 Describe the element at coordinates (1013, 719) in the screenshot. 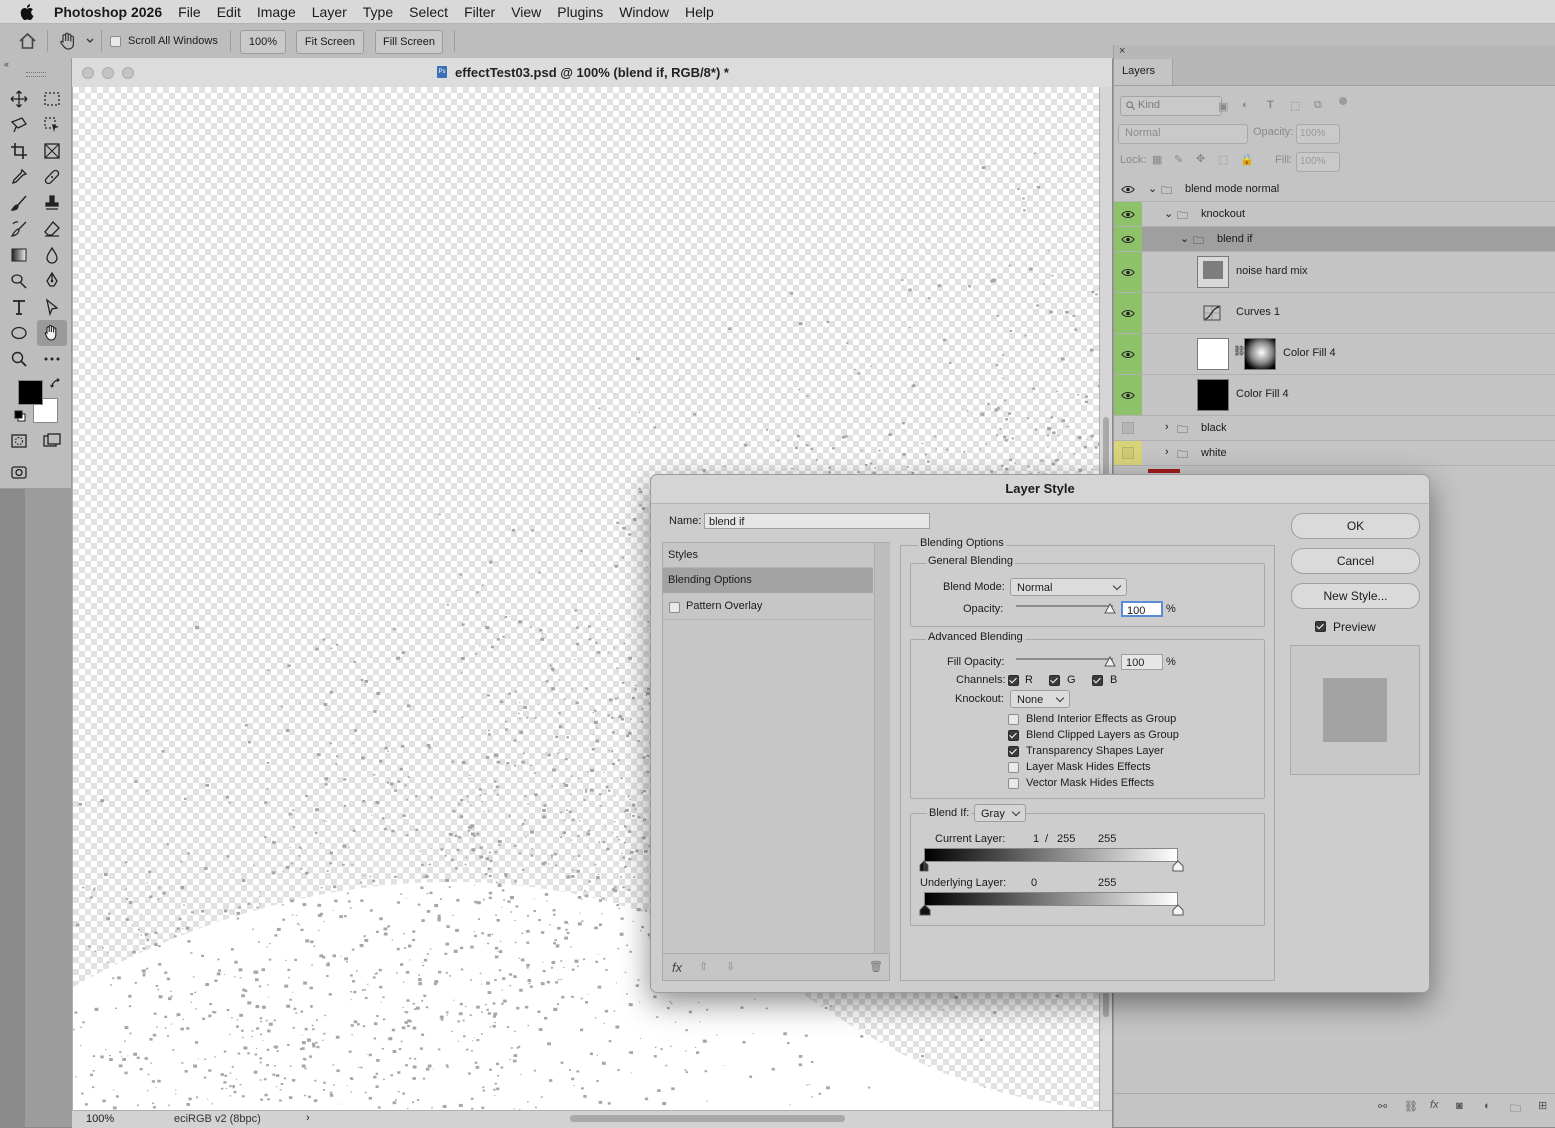

I see `blend-interior-effects-checkbox` at that location.